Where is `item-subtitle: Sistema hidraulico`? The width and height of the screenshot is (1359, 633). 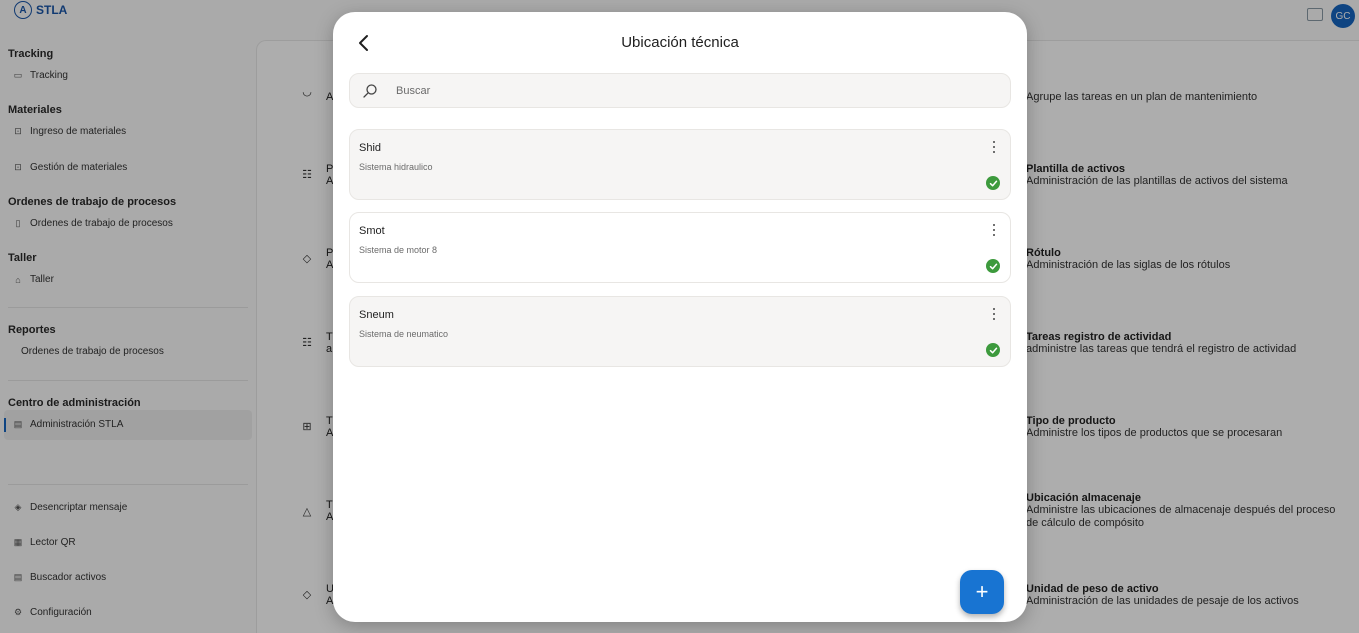 item-subtitle: Sistema hidraulico is located at coordinates (396, 167).